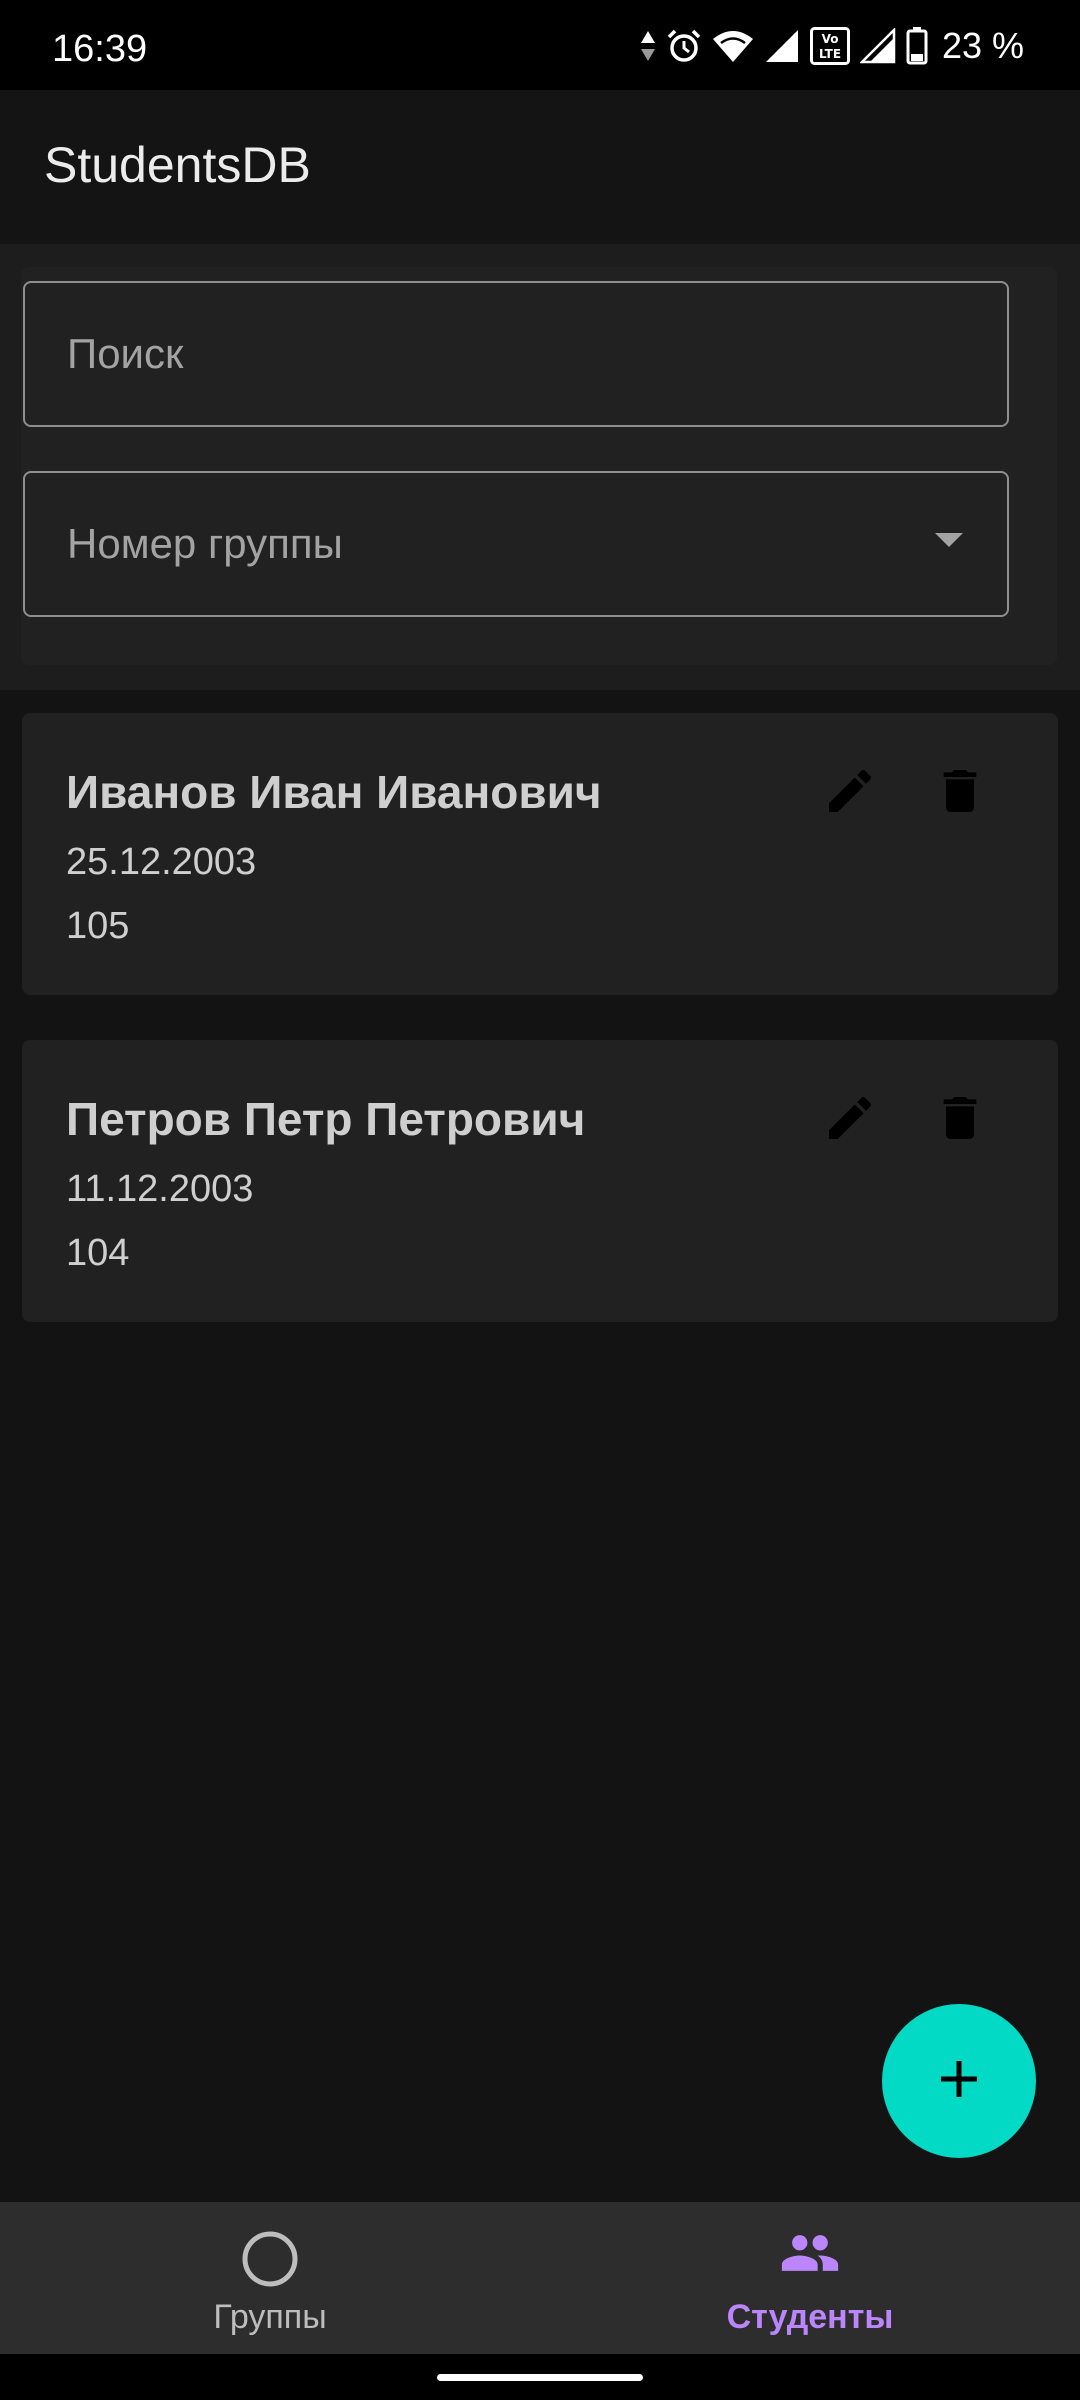 The height and width of the screenshot is (2400, 1080). What do you see at coordinates (98, 1253) in the screenshot?
I see `student-group: 104` at bounding box center [98, 1253].